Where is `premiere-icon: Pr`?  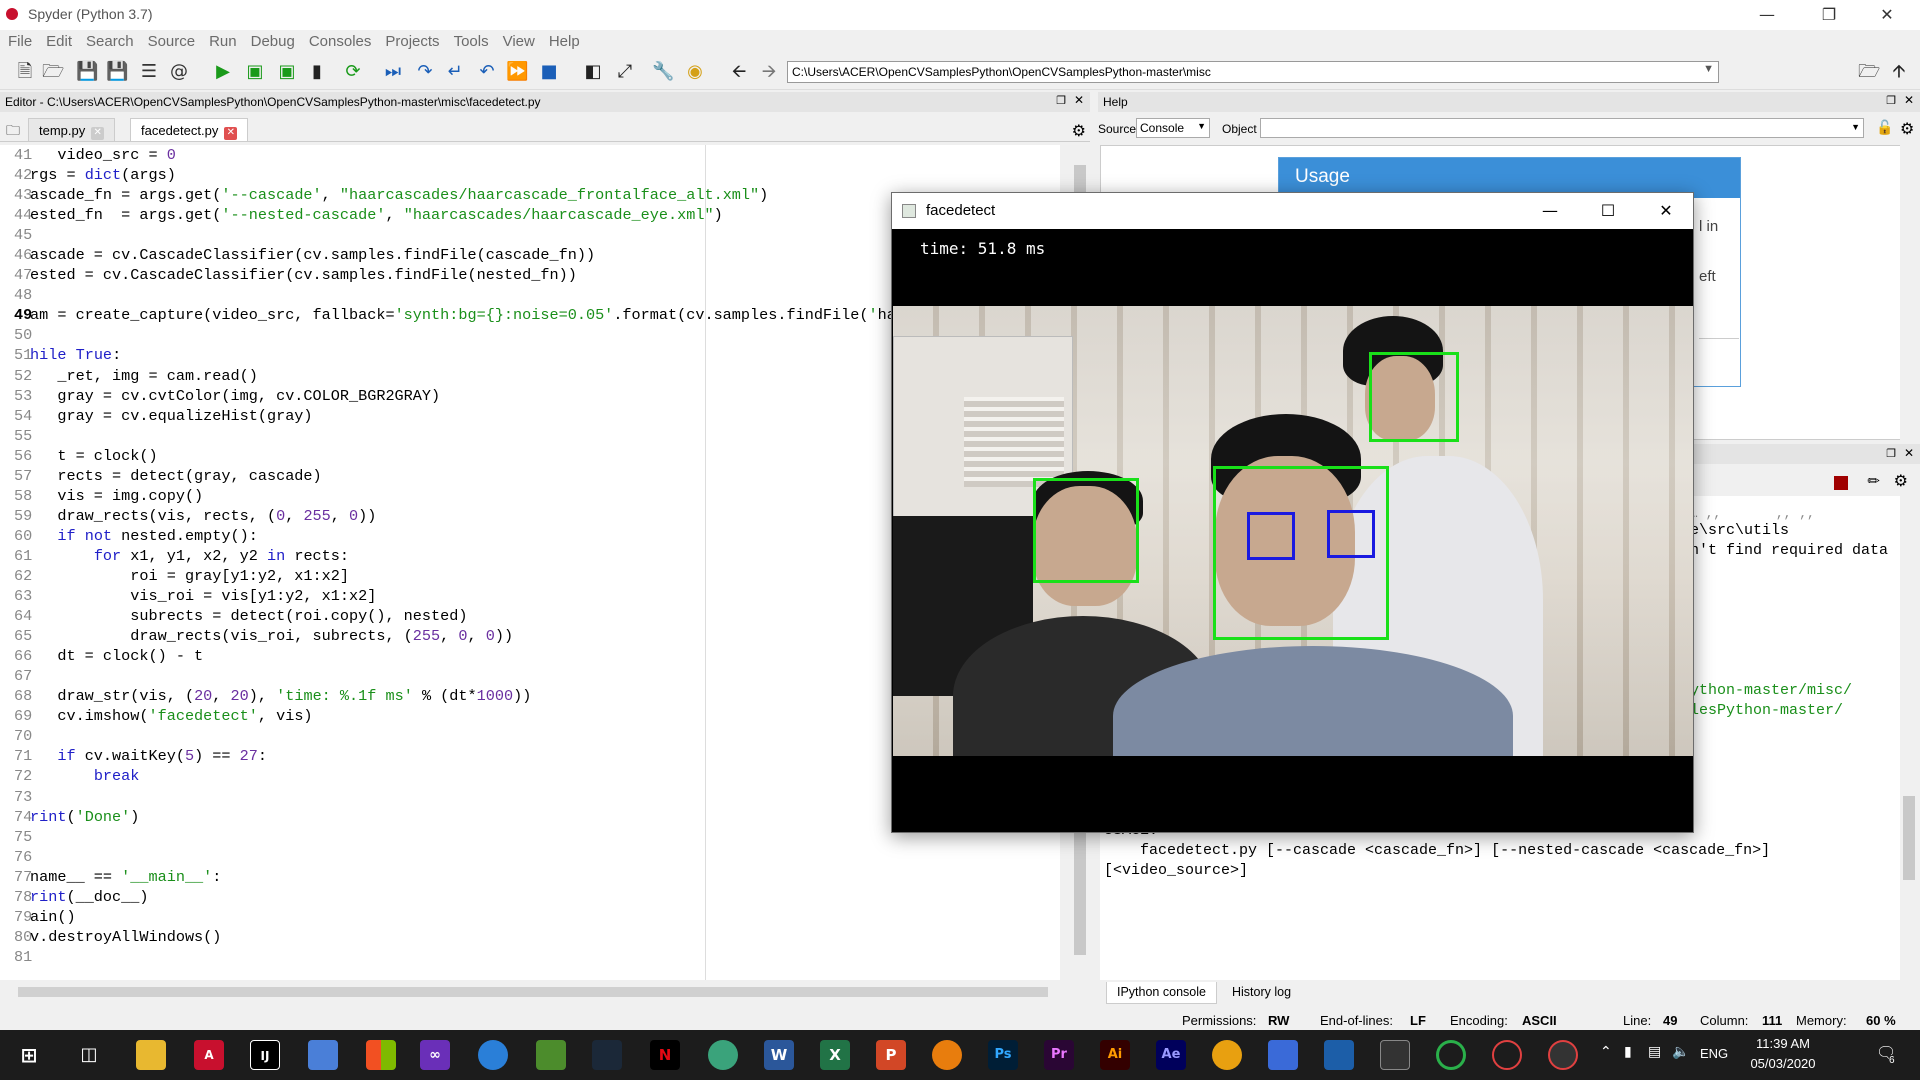 premiere-icon: Pr is located at coordinates (1059, 1055).